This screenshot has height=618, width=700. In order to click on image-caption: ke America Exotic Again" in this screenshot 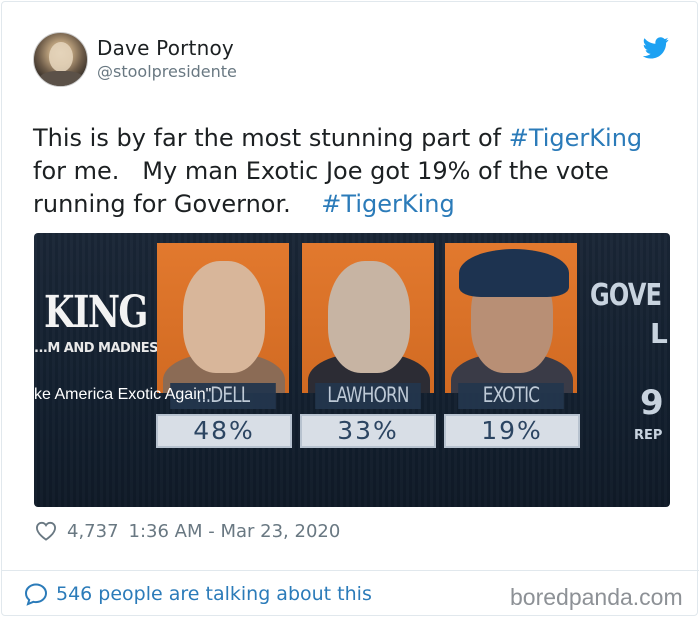, I will do `click(123, 394)`.